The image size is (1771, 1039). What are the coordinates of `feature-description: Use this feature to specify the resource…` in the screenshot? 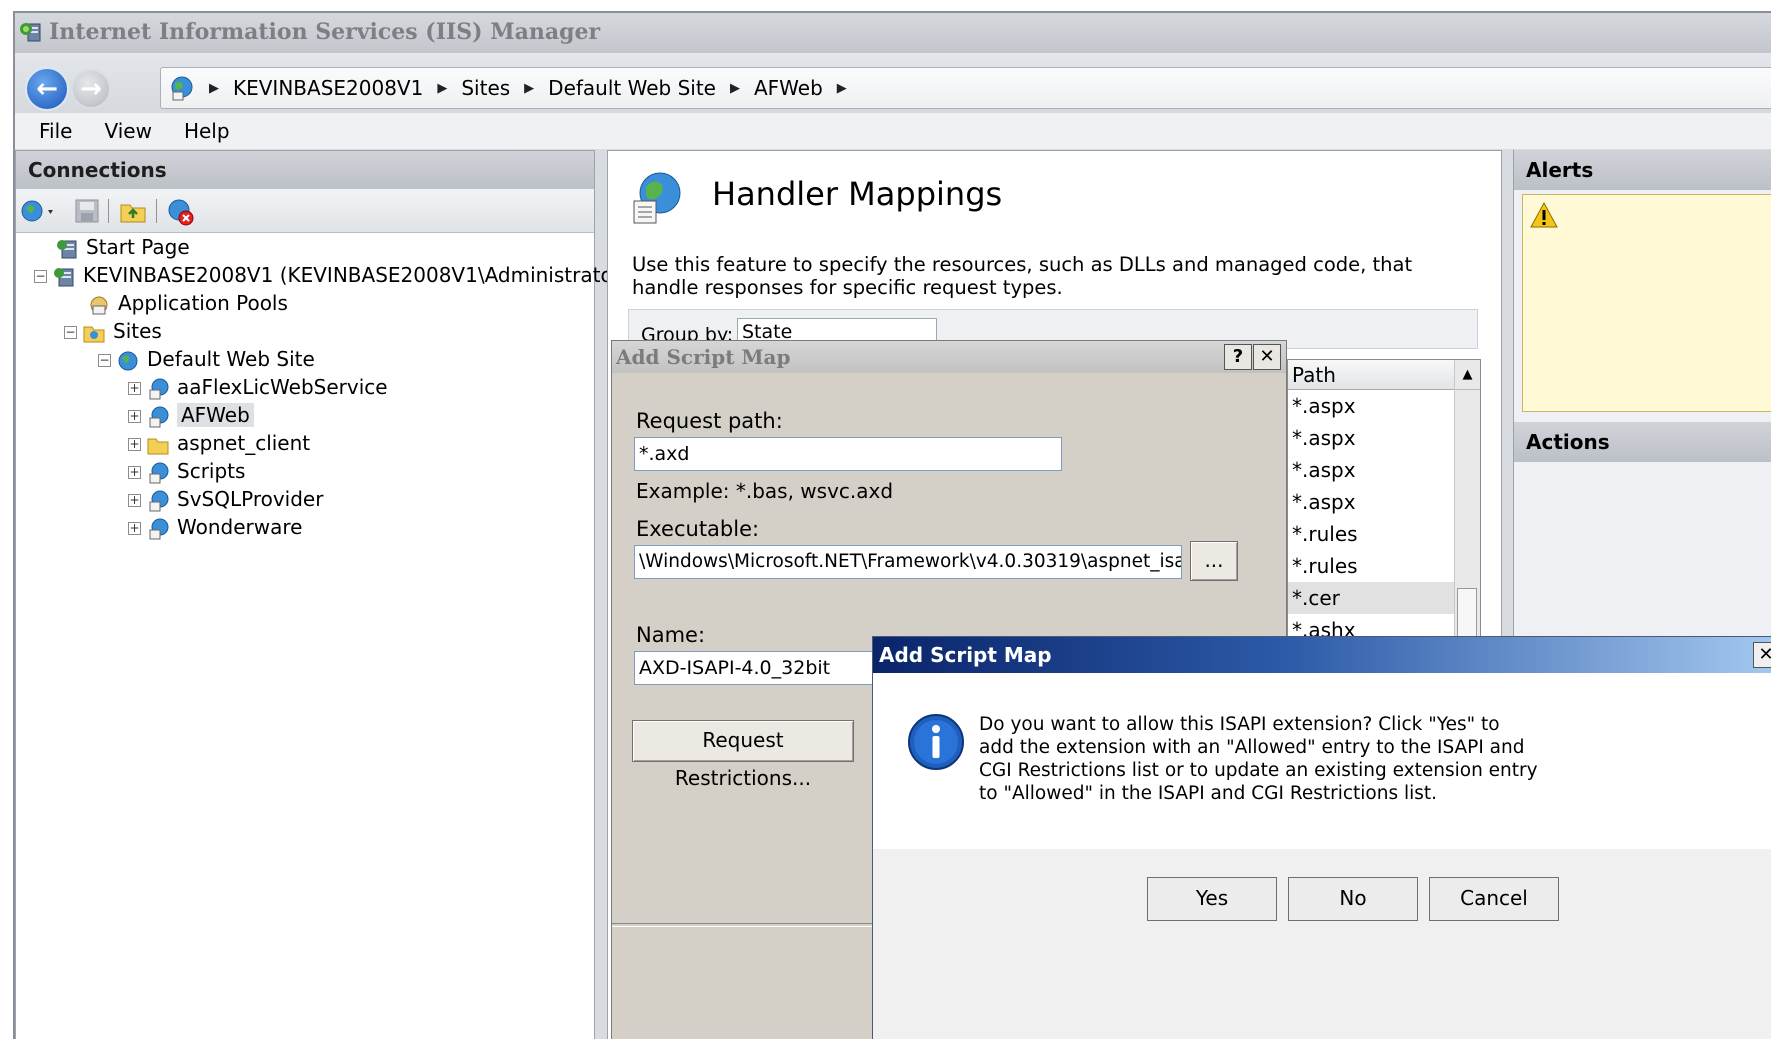 It's located at (1022, 276).